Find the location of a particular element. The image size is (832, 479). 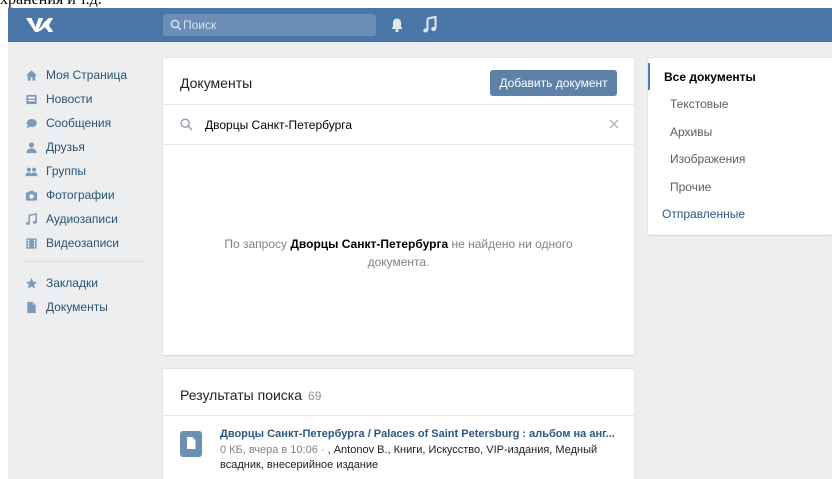

document-size-date: 0 КБ, вчера в 10:06 · is located at coordinates (274, 450).